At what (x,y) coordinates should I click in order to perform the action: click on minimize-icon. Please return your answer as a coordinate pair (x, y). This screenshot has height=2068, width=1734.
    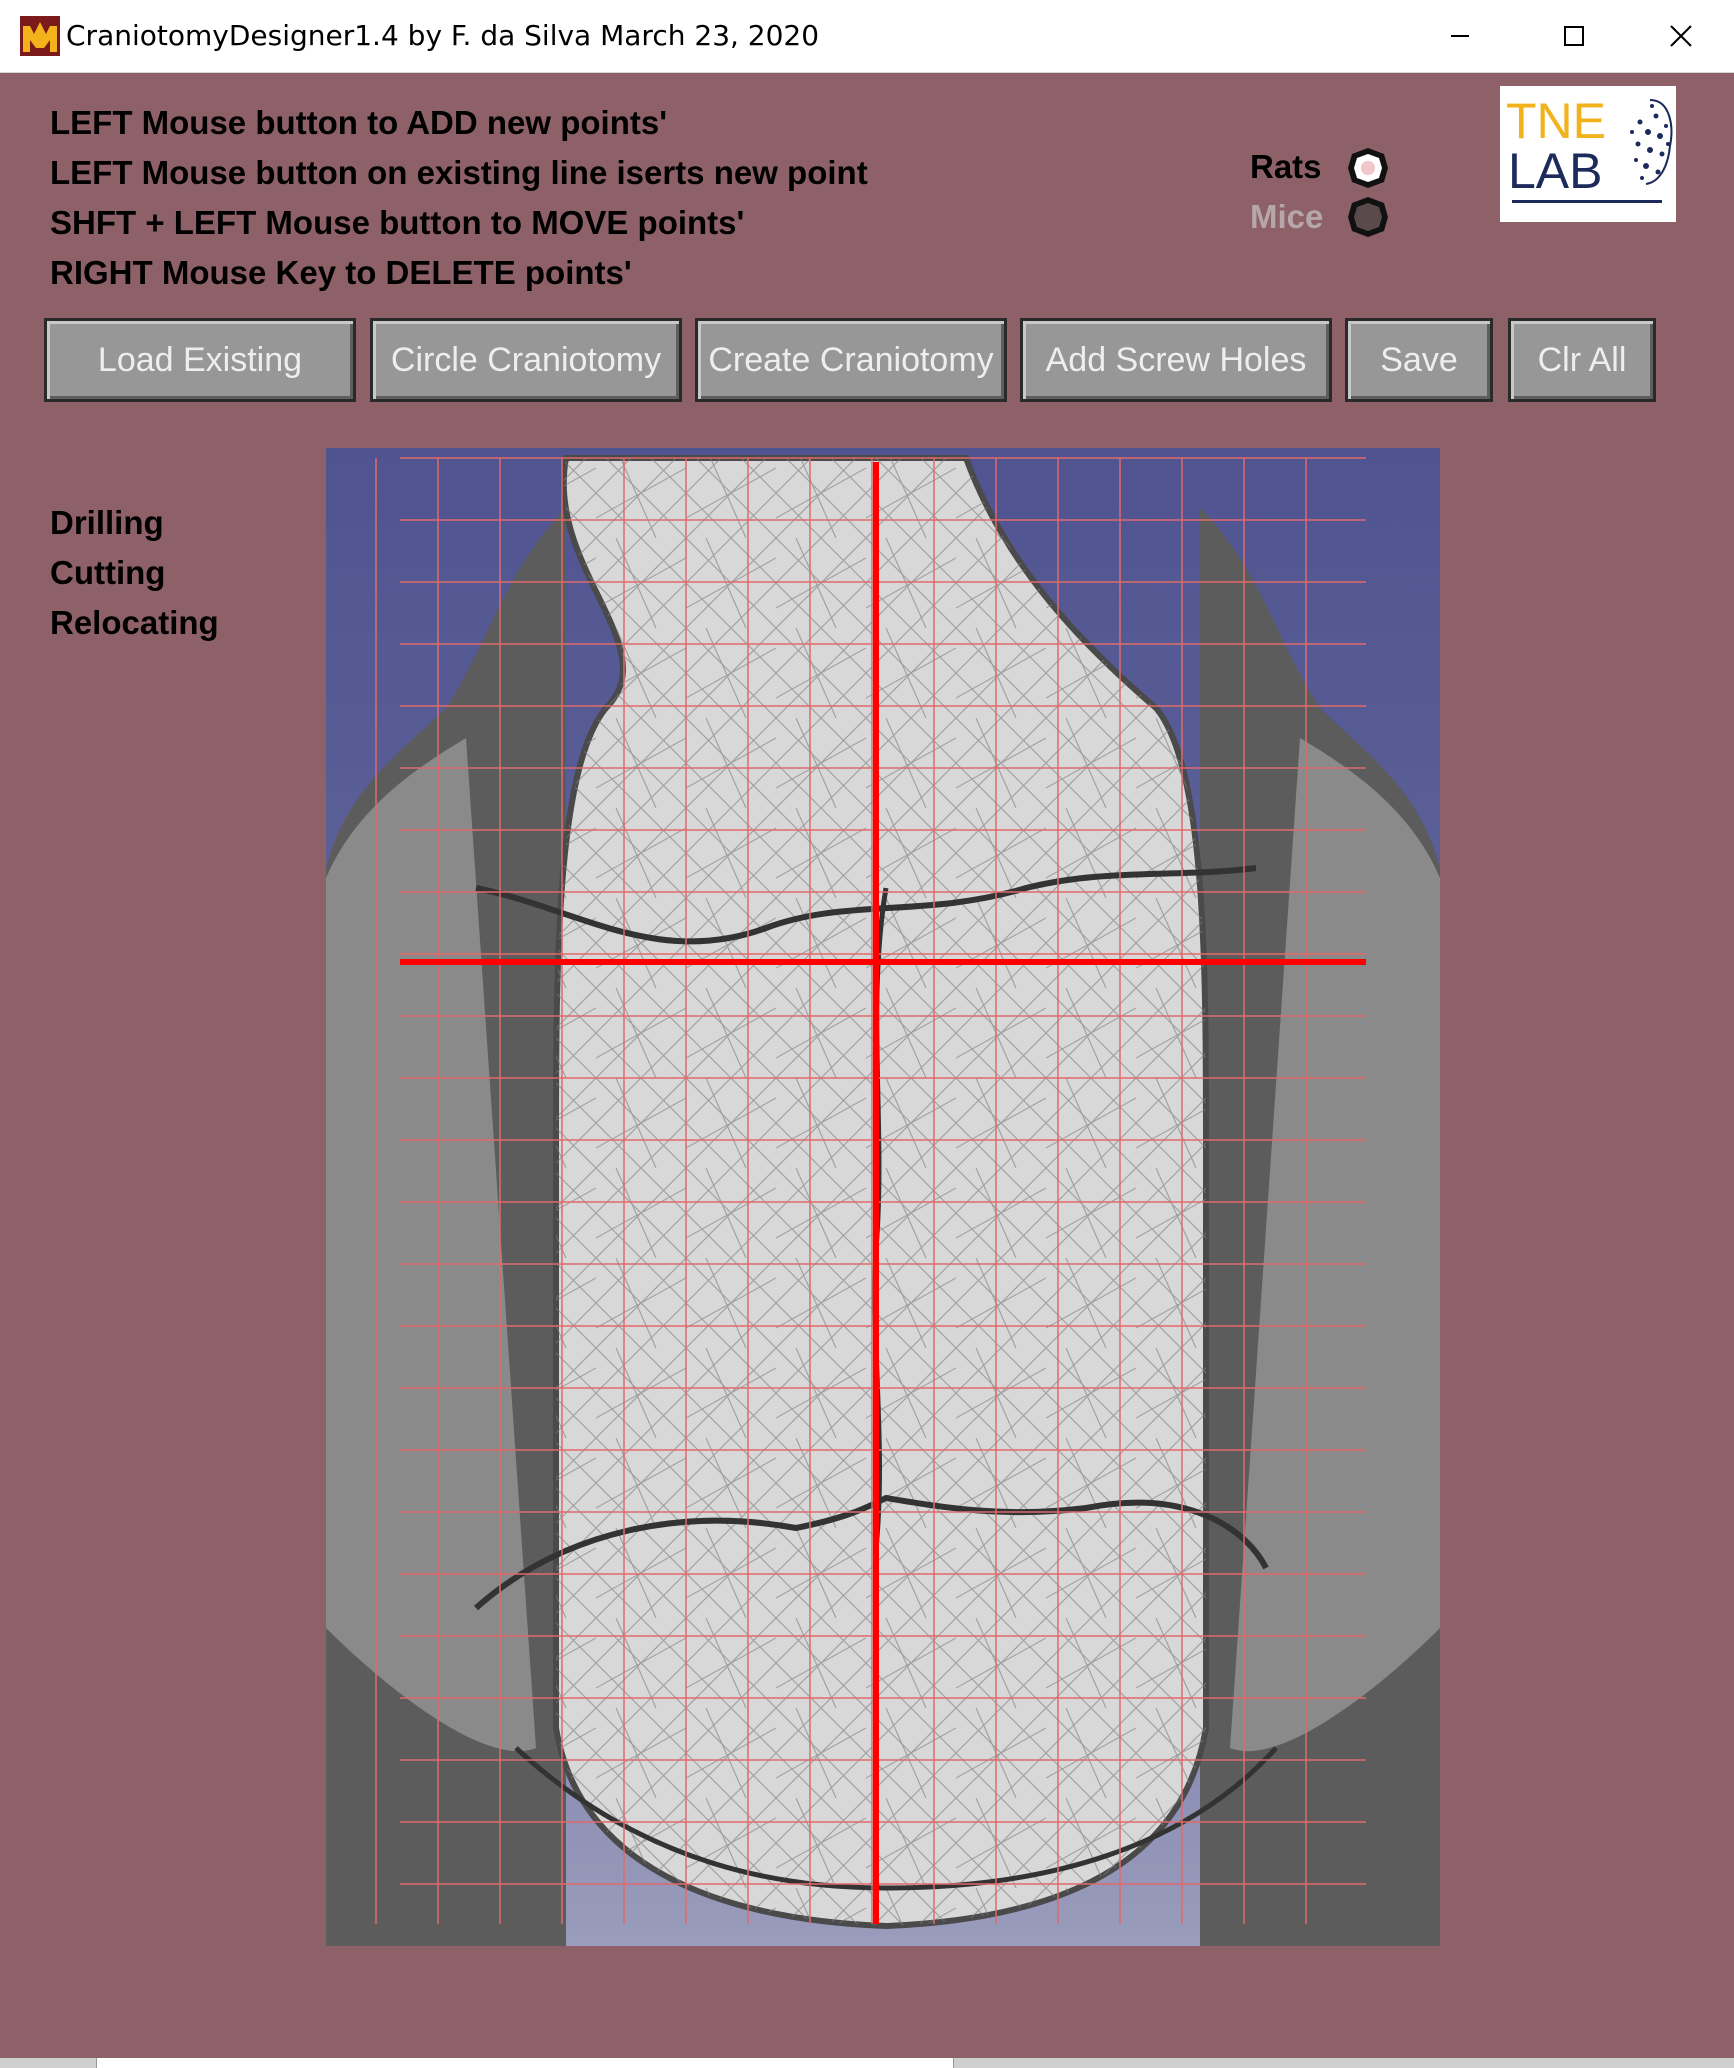
    Looking at the image, I should click on (1460, 36).